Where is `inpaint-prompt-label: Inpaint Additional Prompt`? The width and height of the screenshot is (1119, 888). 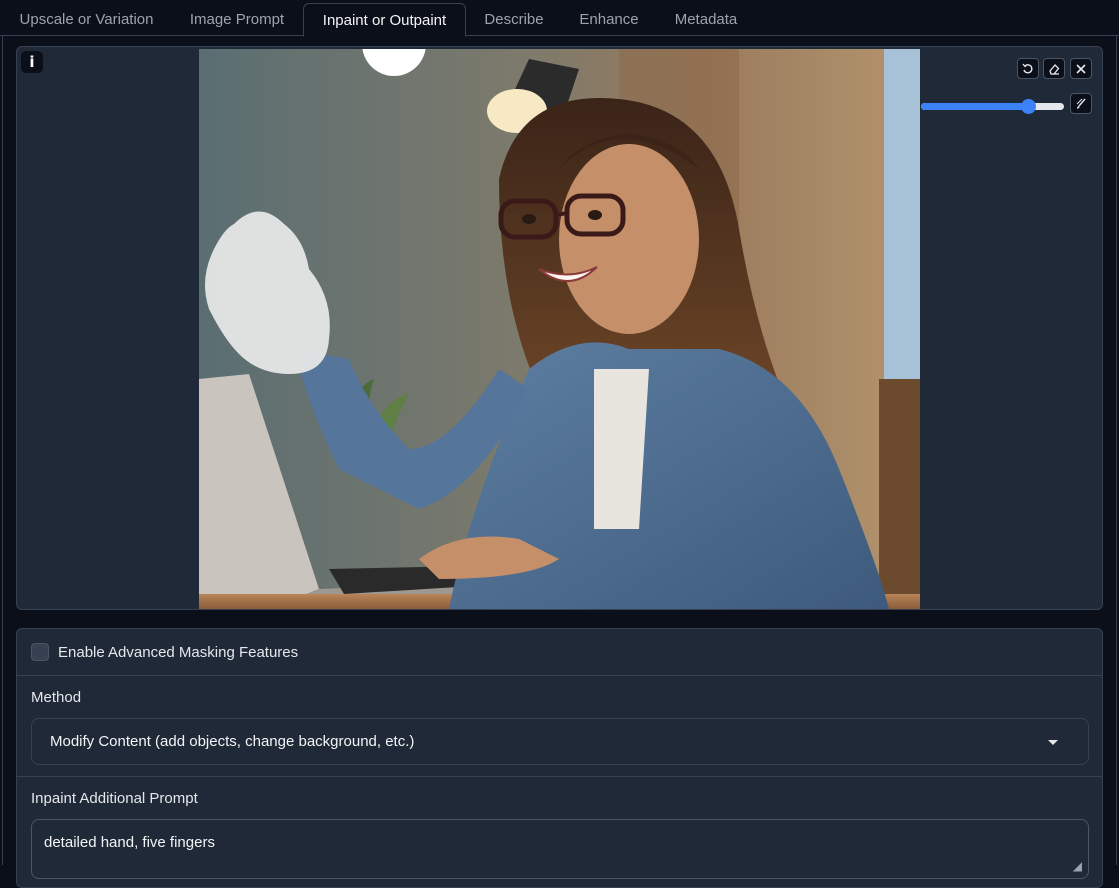 inpaint-prompt-label: Inpaint Additional Prompt is located at coordinates (114, 798).